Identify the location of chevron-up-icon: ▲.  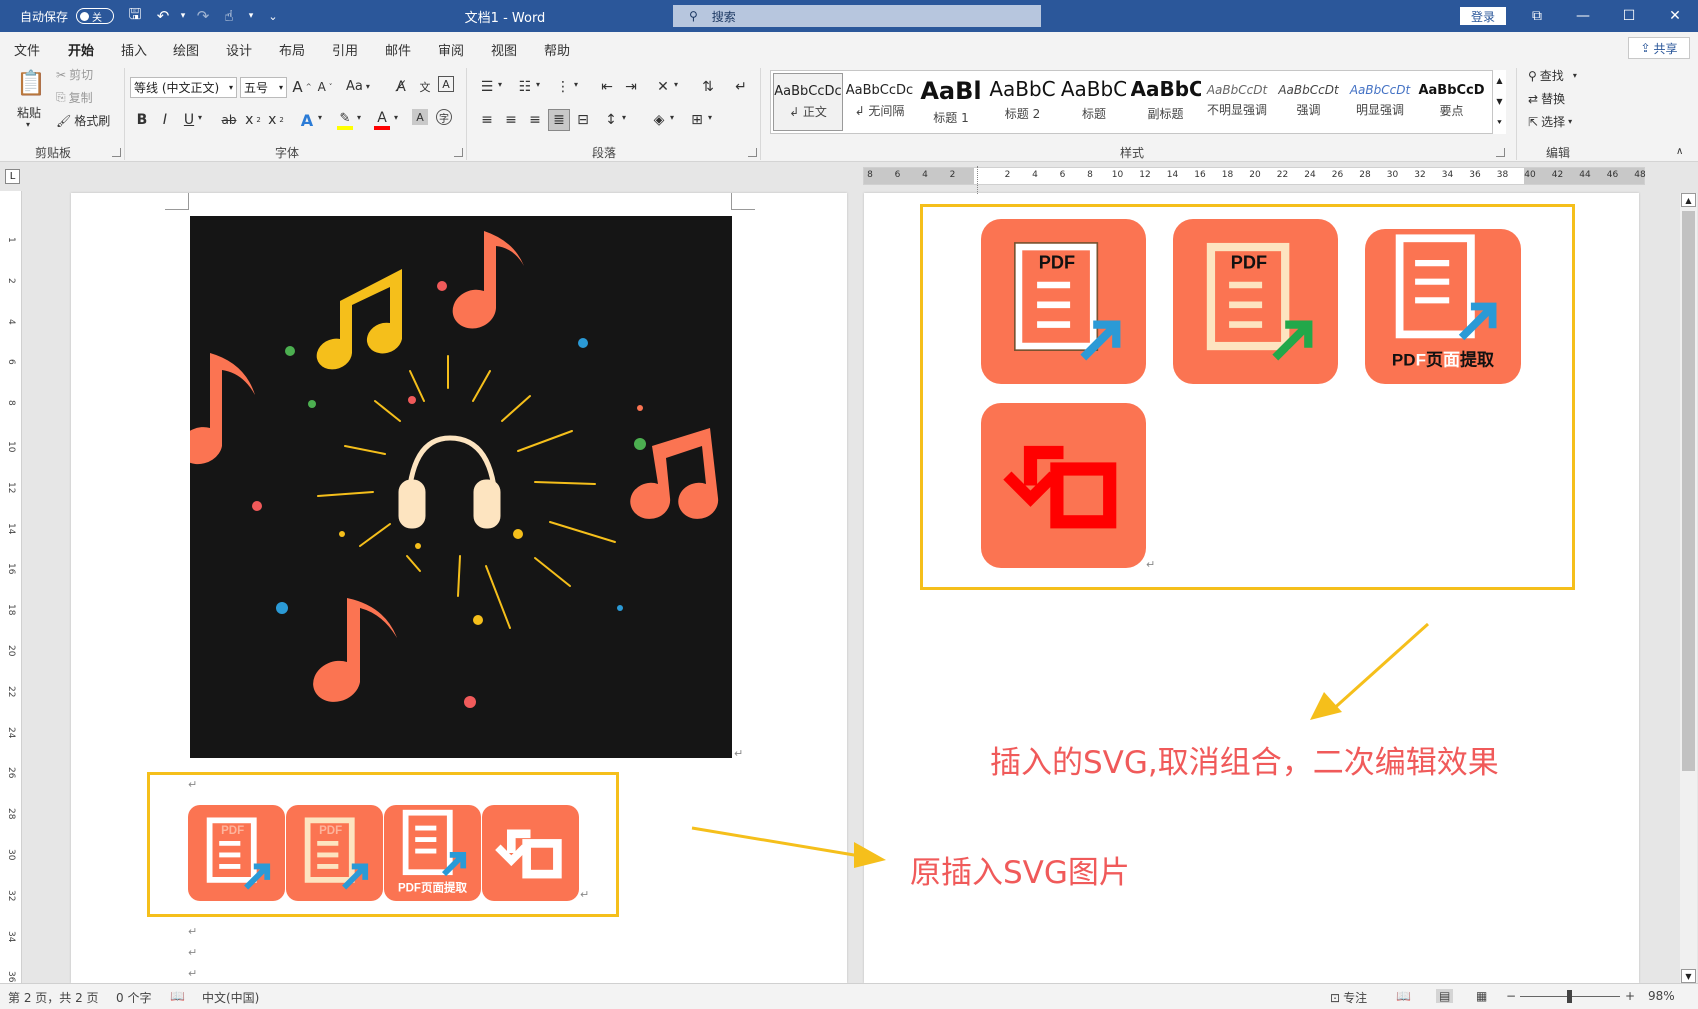
(1499, 80).